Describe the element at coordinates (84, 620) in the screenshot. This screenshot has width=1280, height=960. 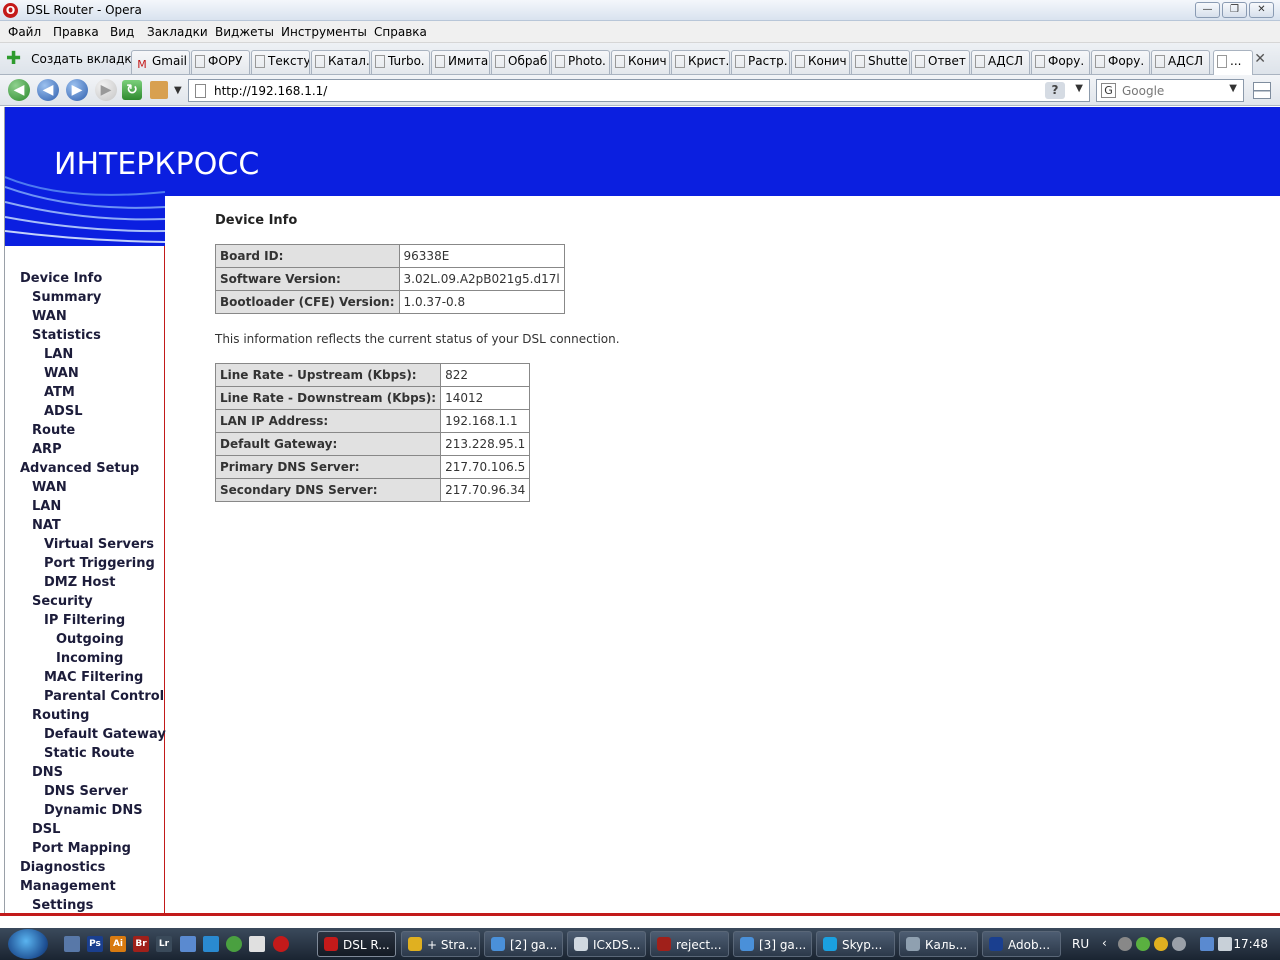
I see `sidebar-item-ip-filtering: IP Filtering` at that location.